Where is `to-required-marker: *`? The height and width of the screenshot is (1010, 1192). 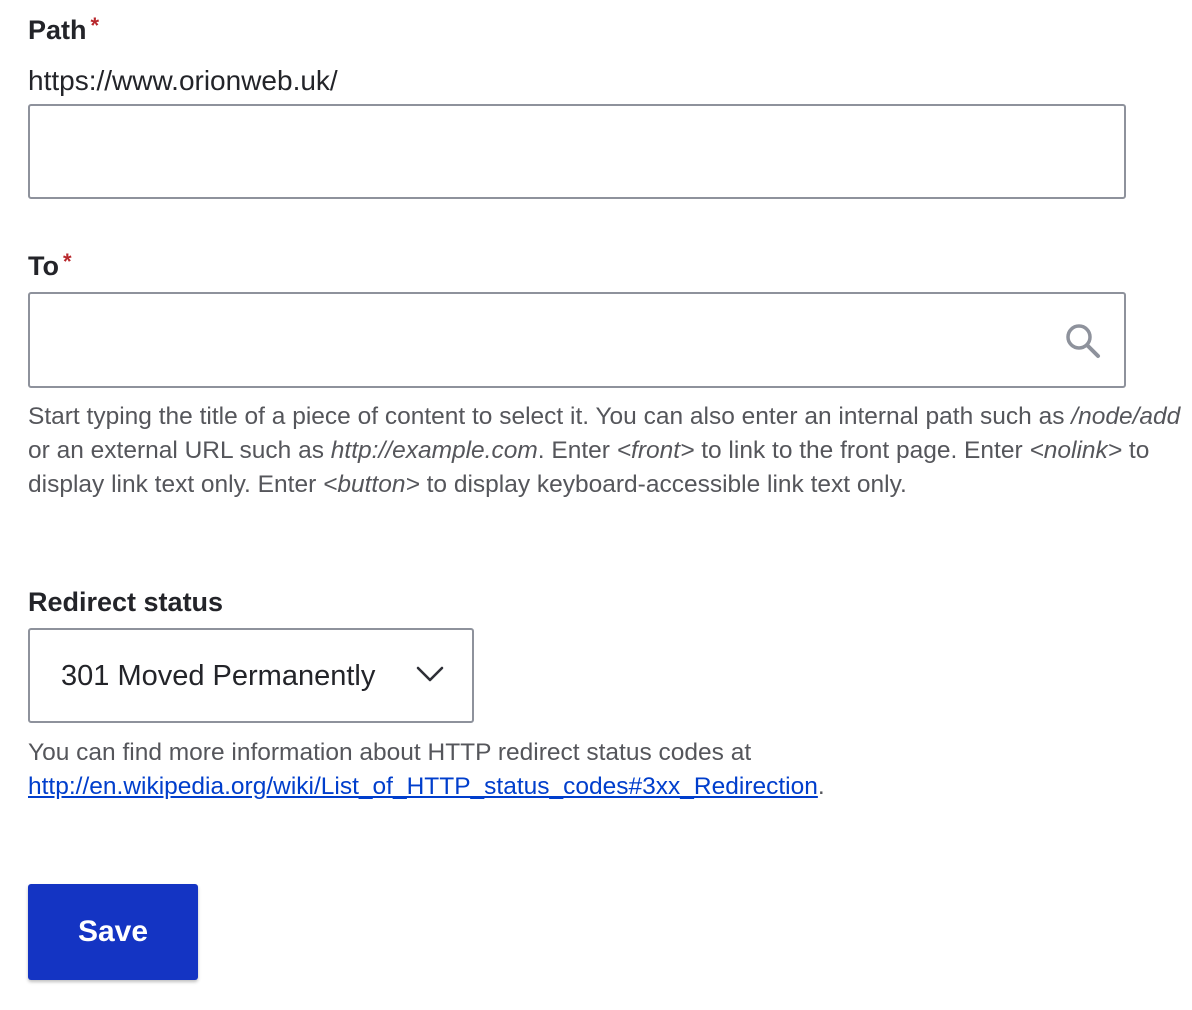 to-required-marker: * is located at coordinates (67, 261).